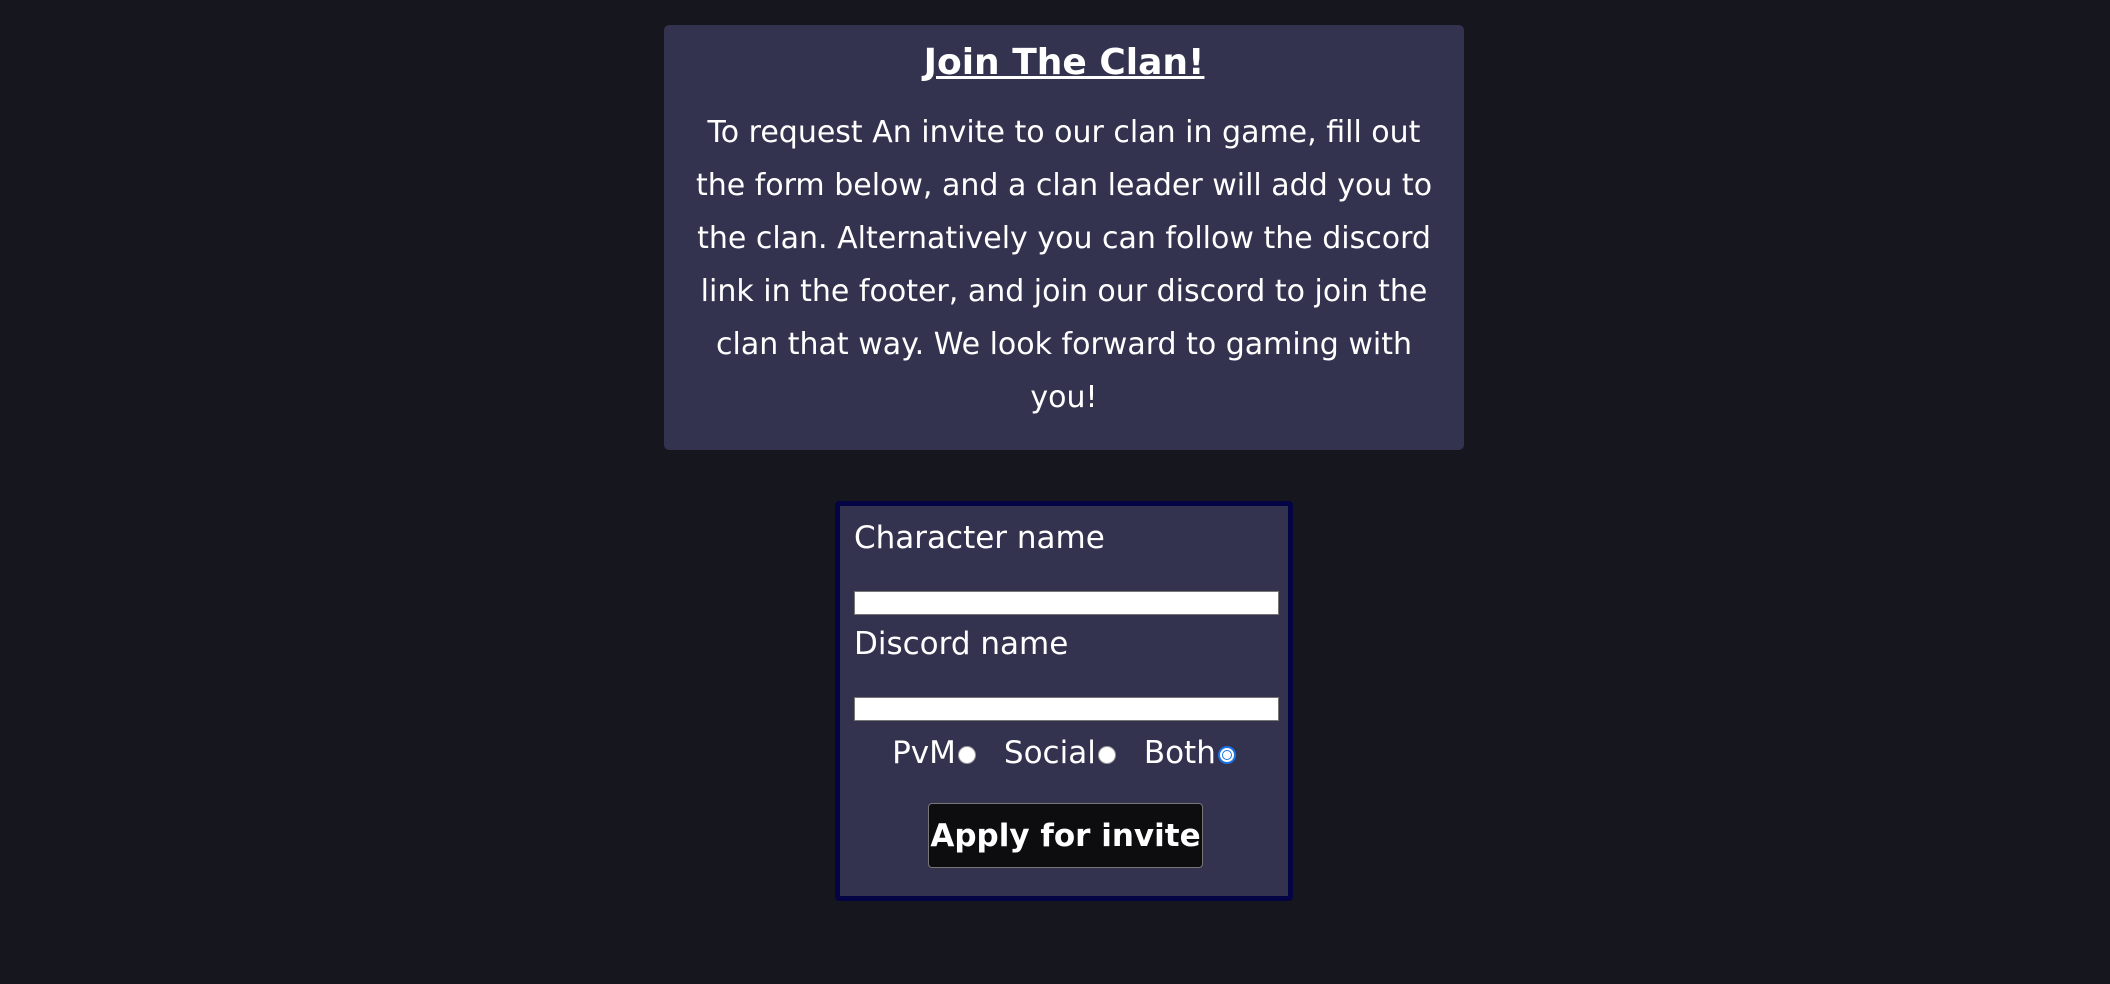 The height and width of the screenshot is (984, 2110). What do you see at coordinates (924, 753) in the screenshot?
I see `radio-label-pvm: PvM` at bounding box center [924, 753].